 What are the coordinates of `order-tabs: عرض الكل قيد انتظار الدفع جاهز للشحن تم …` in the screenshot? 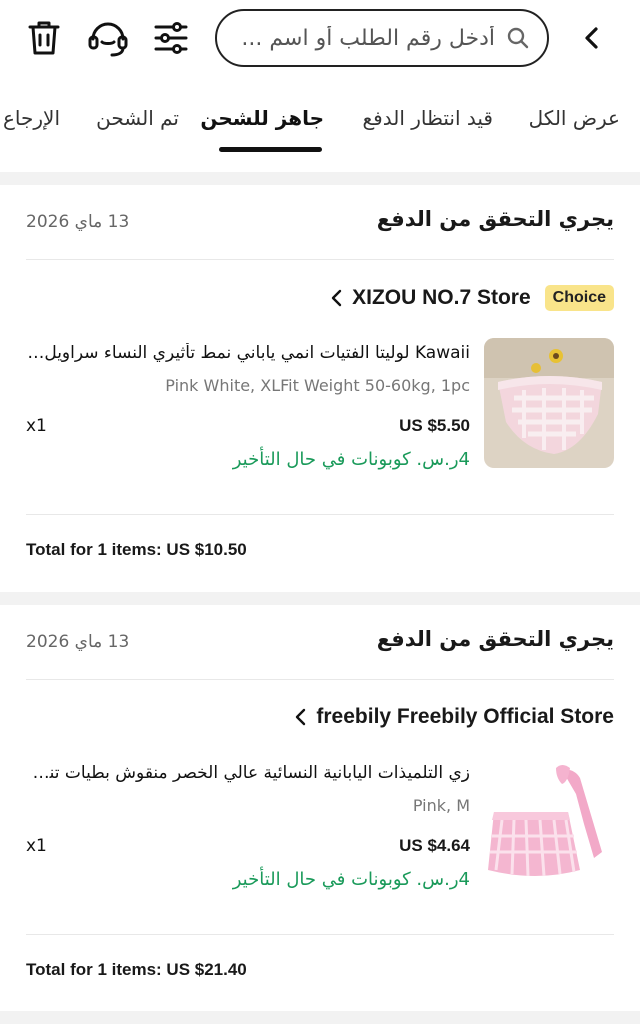 It's located at (320, 130).